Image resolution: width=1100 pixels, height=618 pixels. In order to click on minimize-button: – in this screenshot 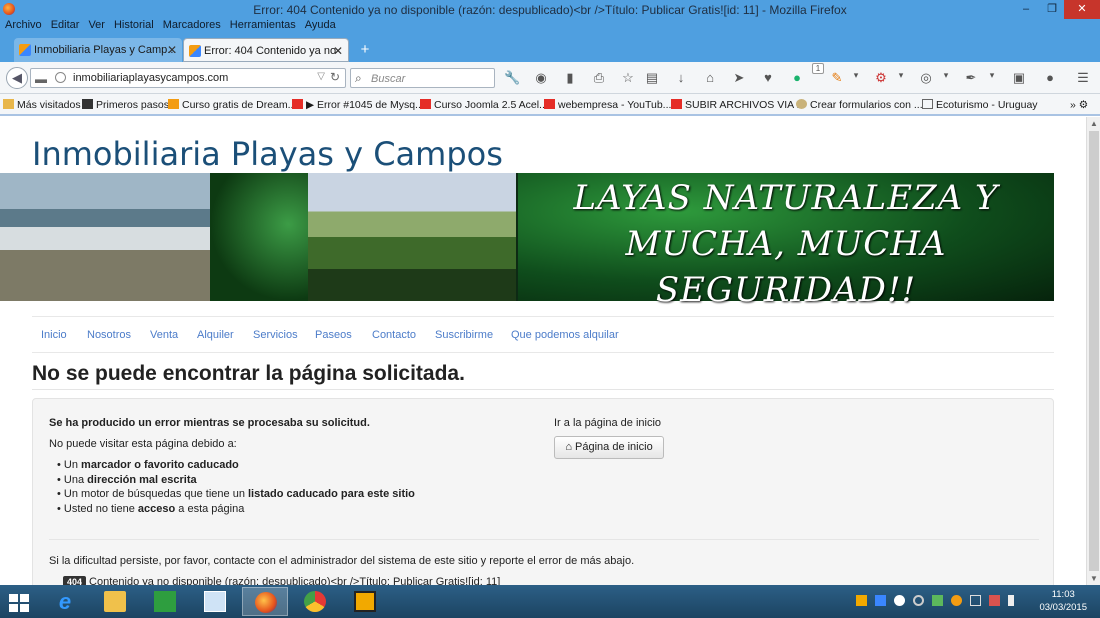, I will do `click(1026, 9)`.